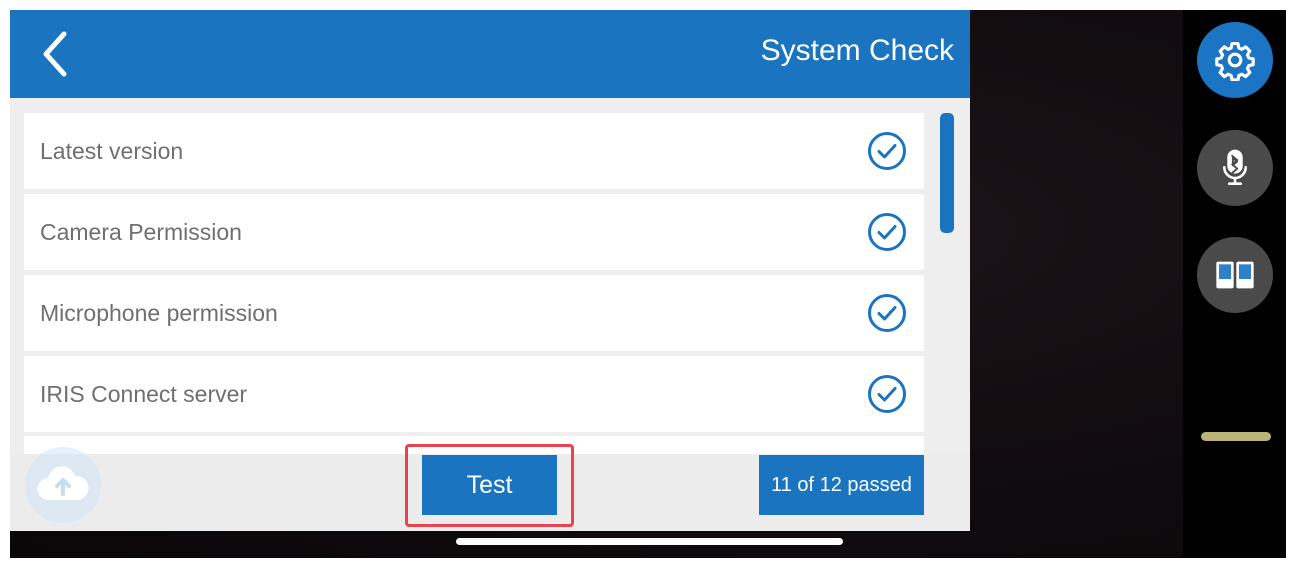 Image resolution: width=1297 pixels, height=566 pixels. I want to click on home-indicator, so click(649, 541).